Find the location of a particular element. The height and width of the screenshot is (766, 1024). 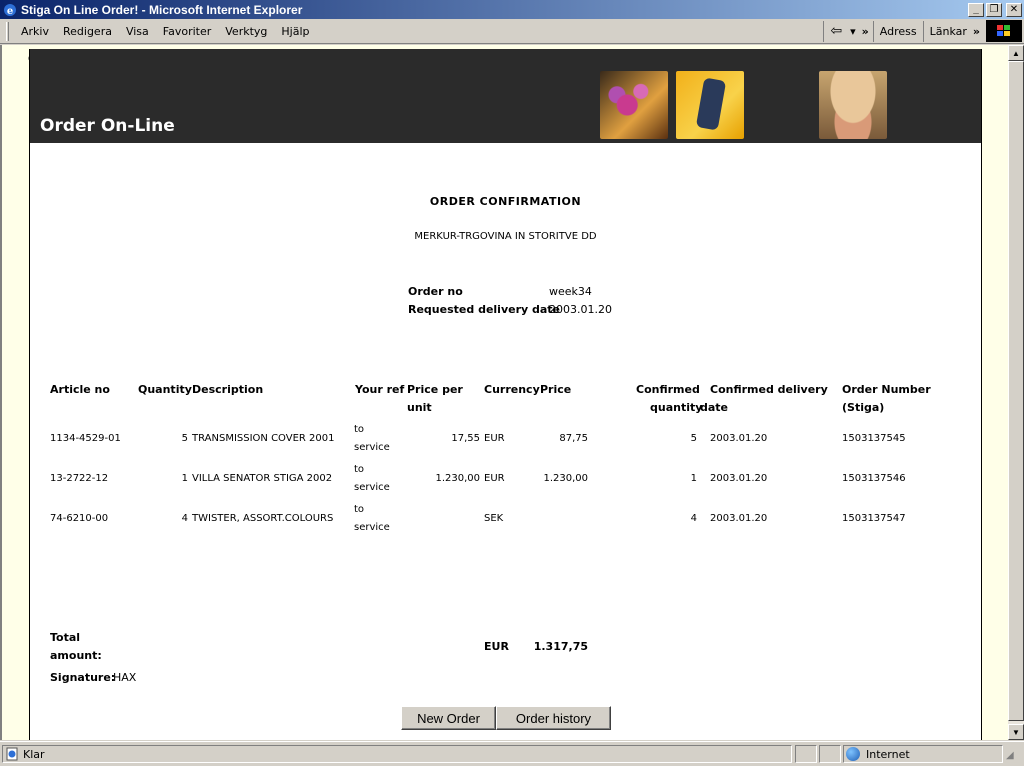

back-group: ⇦ ▾ » is located at coordinates (847, 31).